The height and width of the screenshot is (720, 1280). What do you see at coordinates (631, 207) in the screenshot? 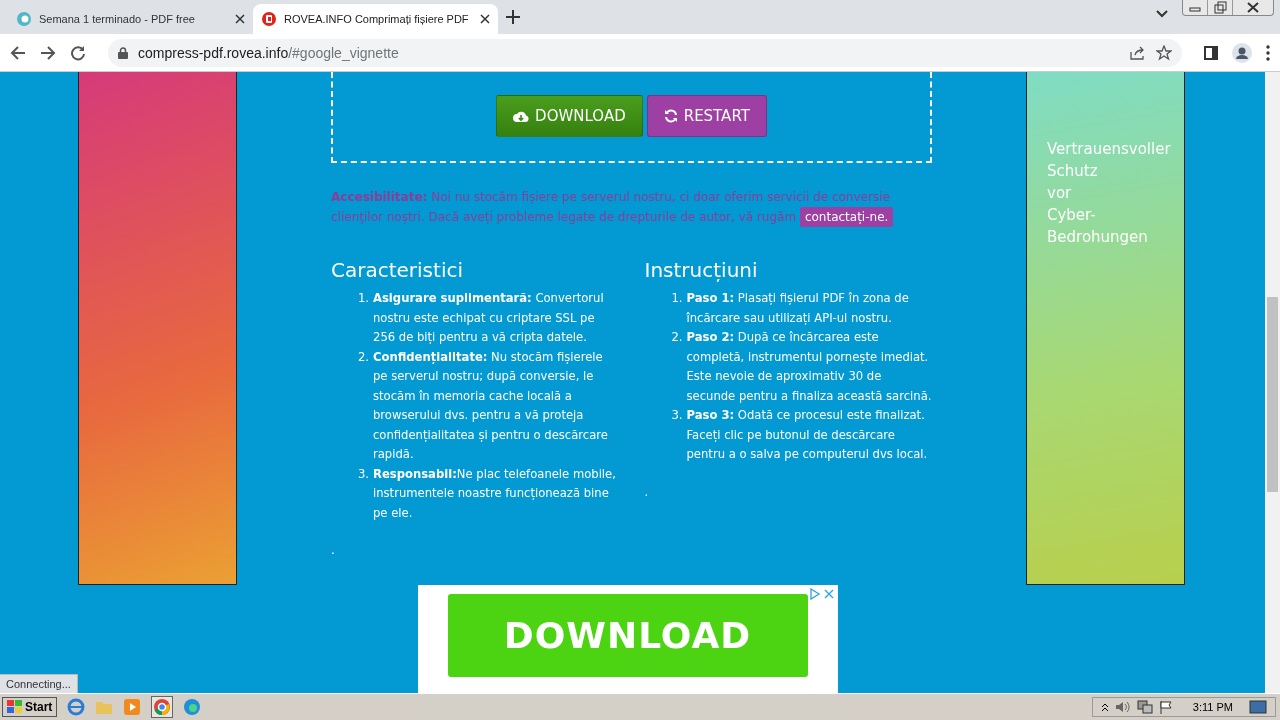
I see `notice-text: Accesibilitate: Noi nu stocăm fișiere pe serverul nostru, ci doar oferim servicii de conversie clienților noștri. Dacă aveți probleme legate de drepturile de autor, vă rugăm contactați-ne.` at bounding box center [631, 207].